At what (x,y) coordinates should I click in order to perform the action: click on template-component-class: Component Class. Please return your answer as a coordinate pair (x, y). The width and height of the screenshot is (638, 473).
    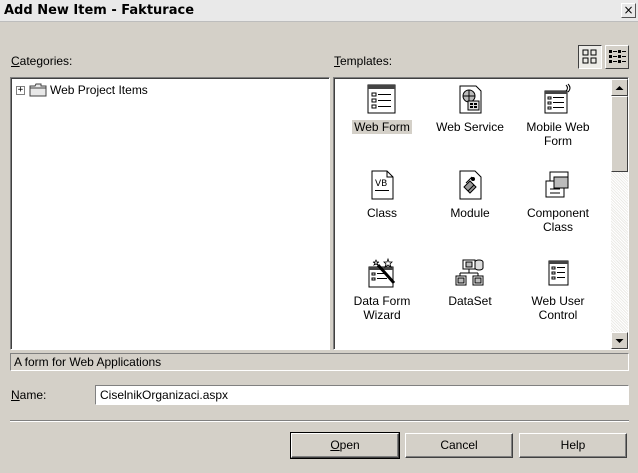
    Looking at the image, I should click on (558, 201).